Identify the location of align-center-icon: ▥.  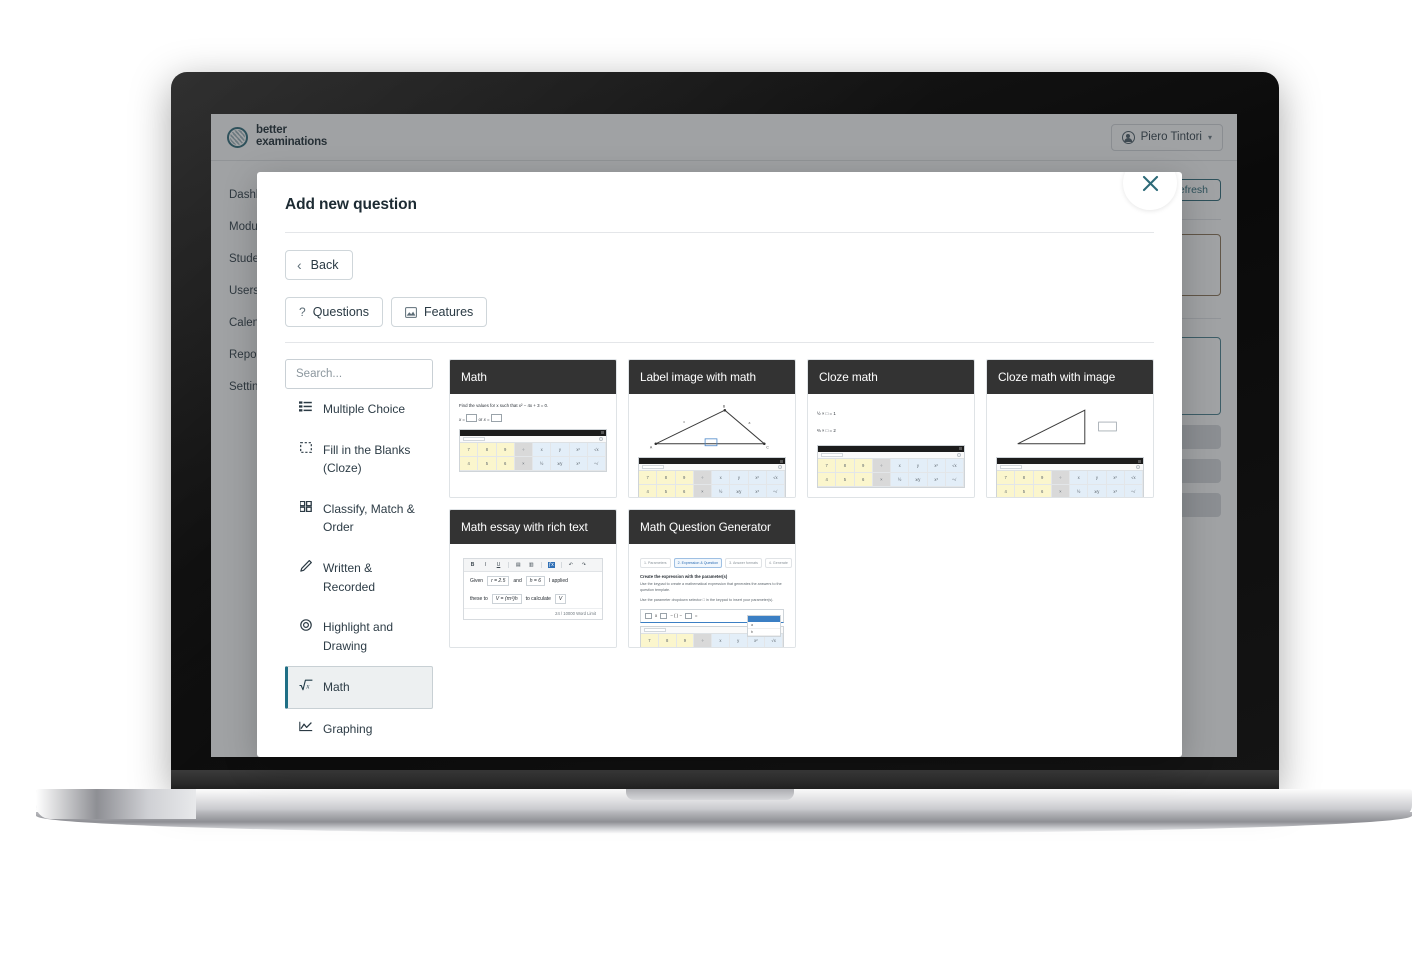
(531, 565).